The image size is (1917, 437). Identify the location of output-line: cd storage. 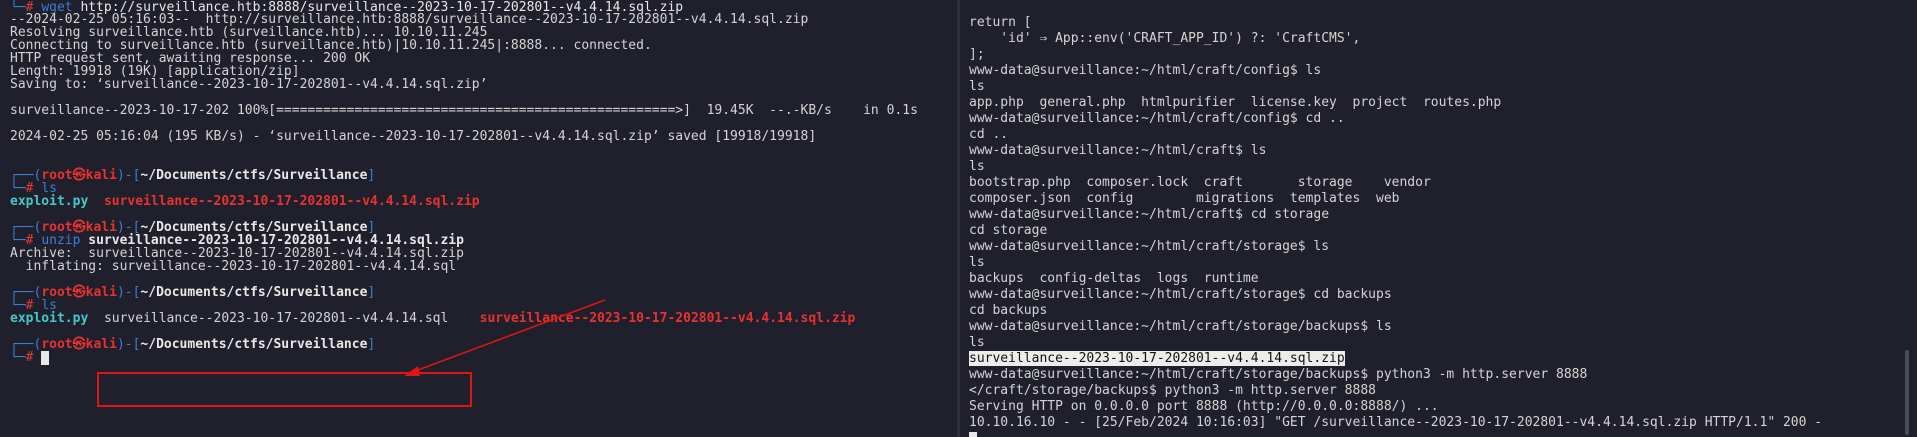
(1008, 230).